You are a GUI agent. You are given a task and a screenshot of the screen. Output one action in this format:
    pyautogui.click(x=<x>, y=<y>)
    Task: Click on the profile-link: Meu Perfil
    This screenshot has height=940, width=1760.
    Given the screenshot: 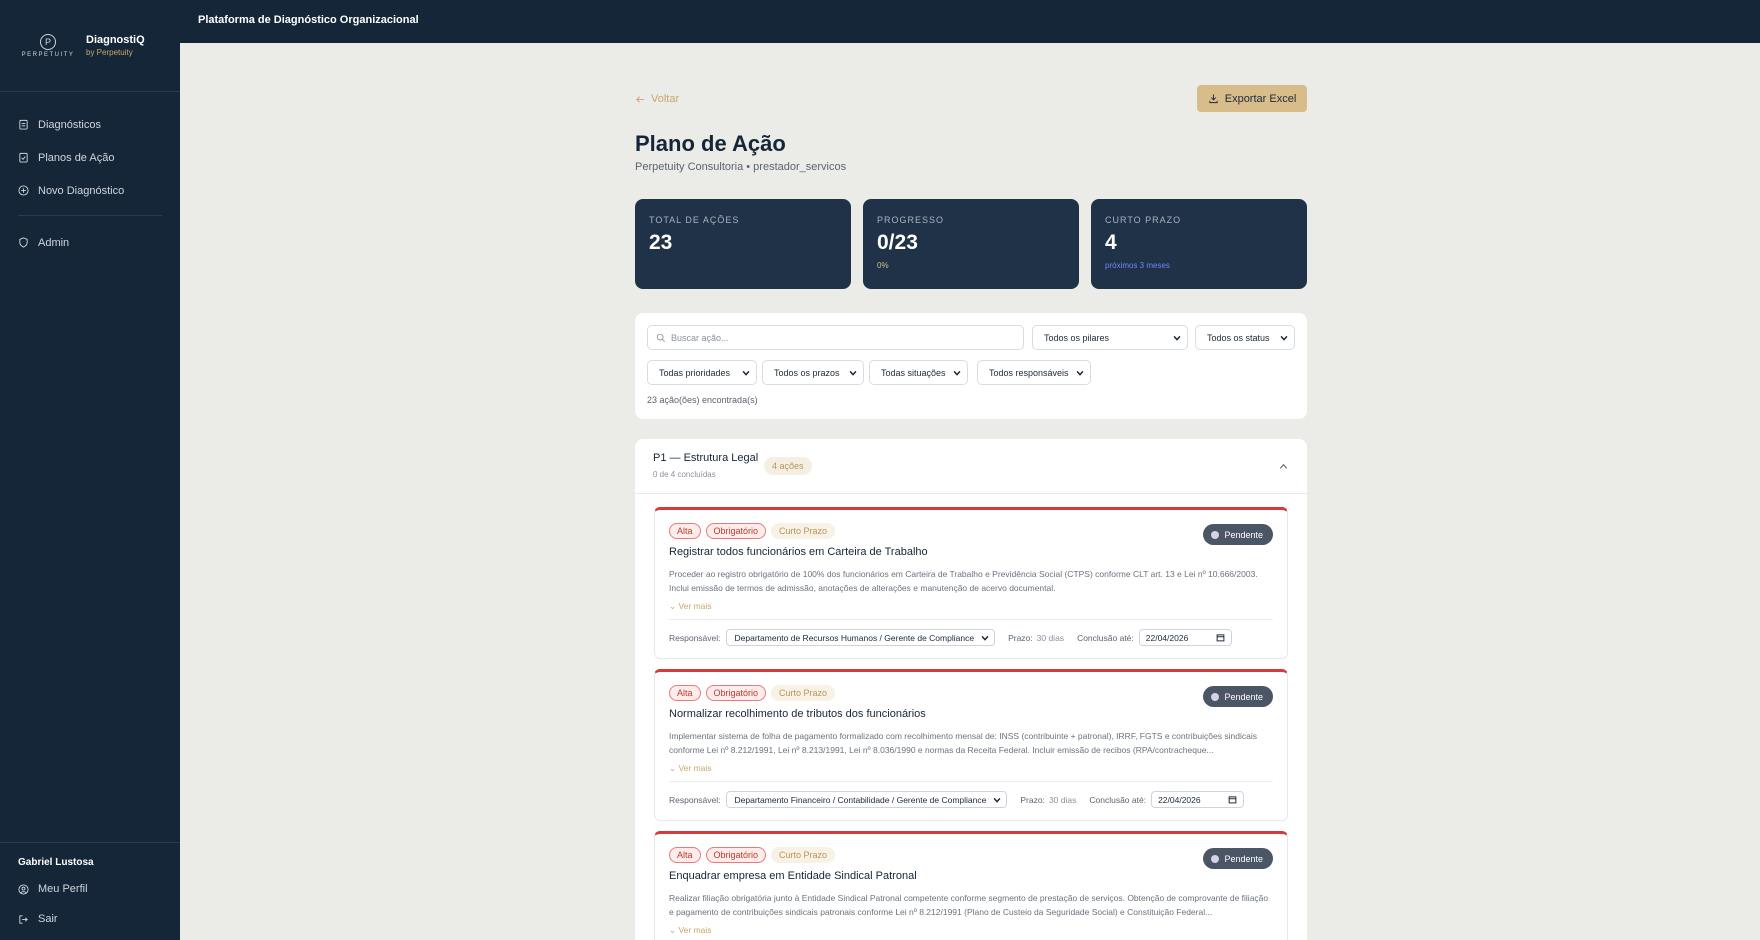 What is the action you would take?
    pyautogui.click(x=90, y=889)
    